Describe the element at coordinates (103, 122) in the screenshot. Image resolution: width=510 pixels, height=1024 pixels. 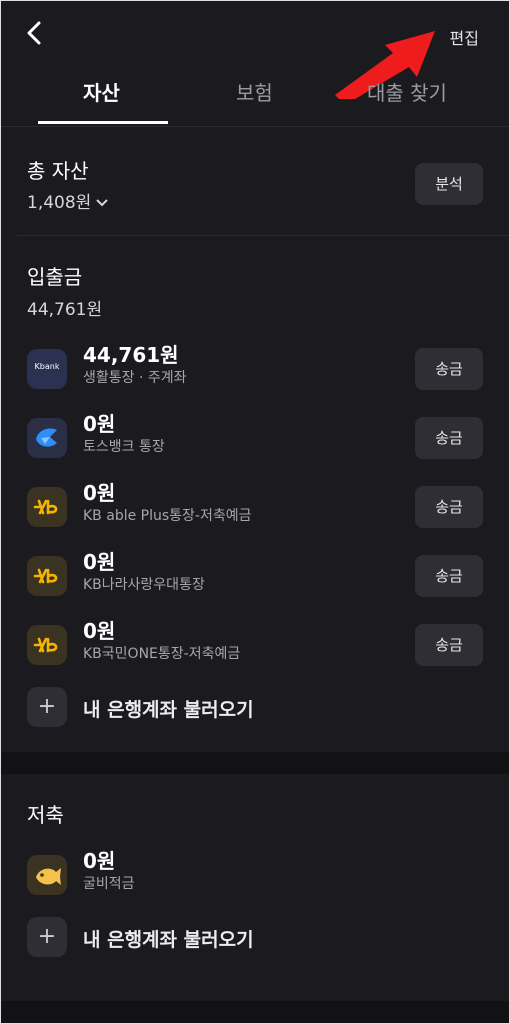
I see `active-tab-indicator` at that location.